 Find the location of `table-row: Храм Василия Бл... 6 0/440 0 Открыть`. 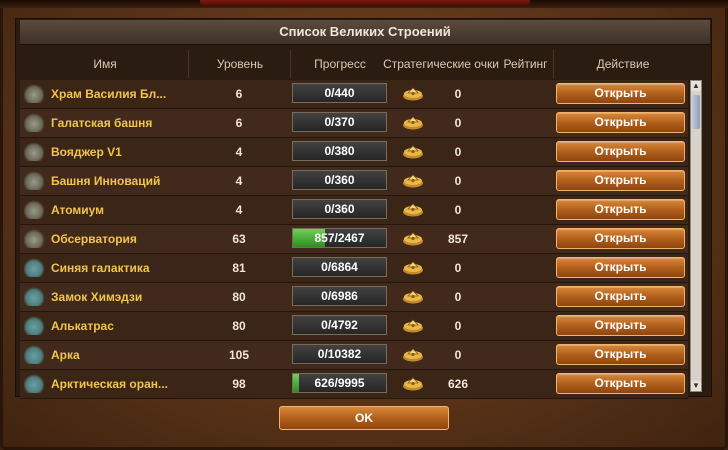

table-row: Храм Василия Бл... 6 0/440 0 Открыть is located at coordinates (354, 94).